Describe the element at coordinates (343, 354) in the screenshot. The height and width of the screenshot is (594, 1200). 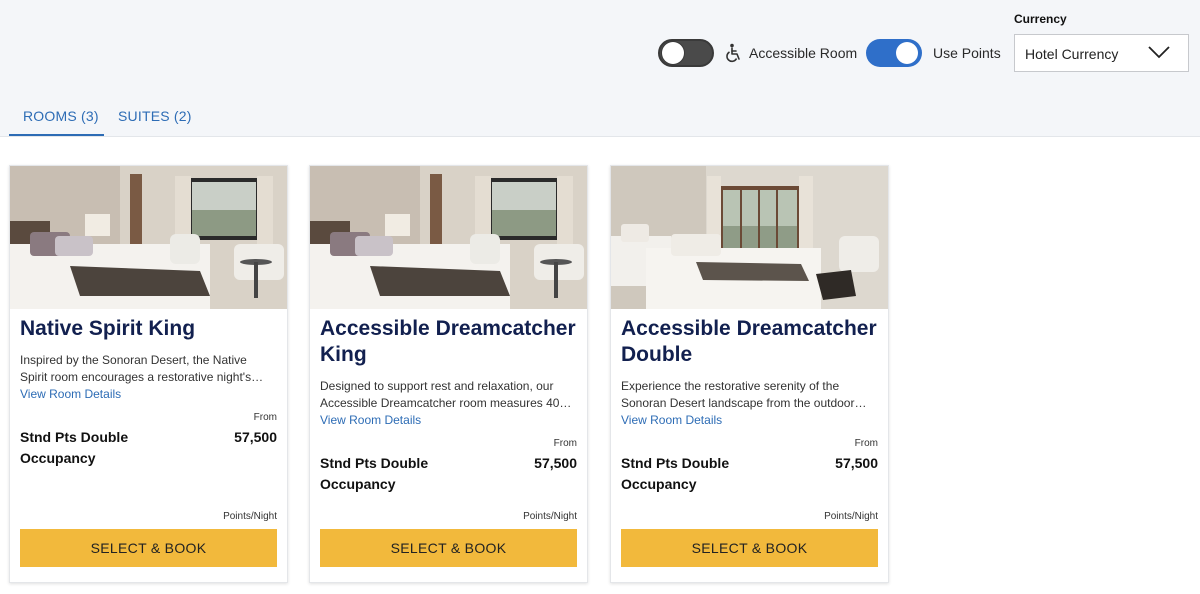
I see `title-line: King` at that location.